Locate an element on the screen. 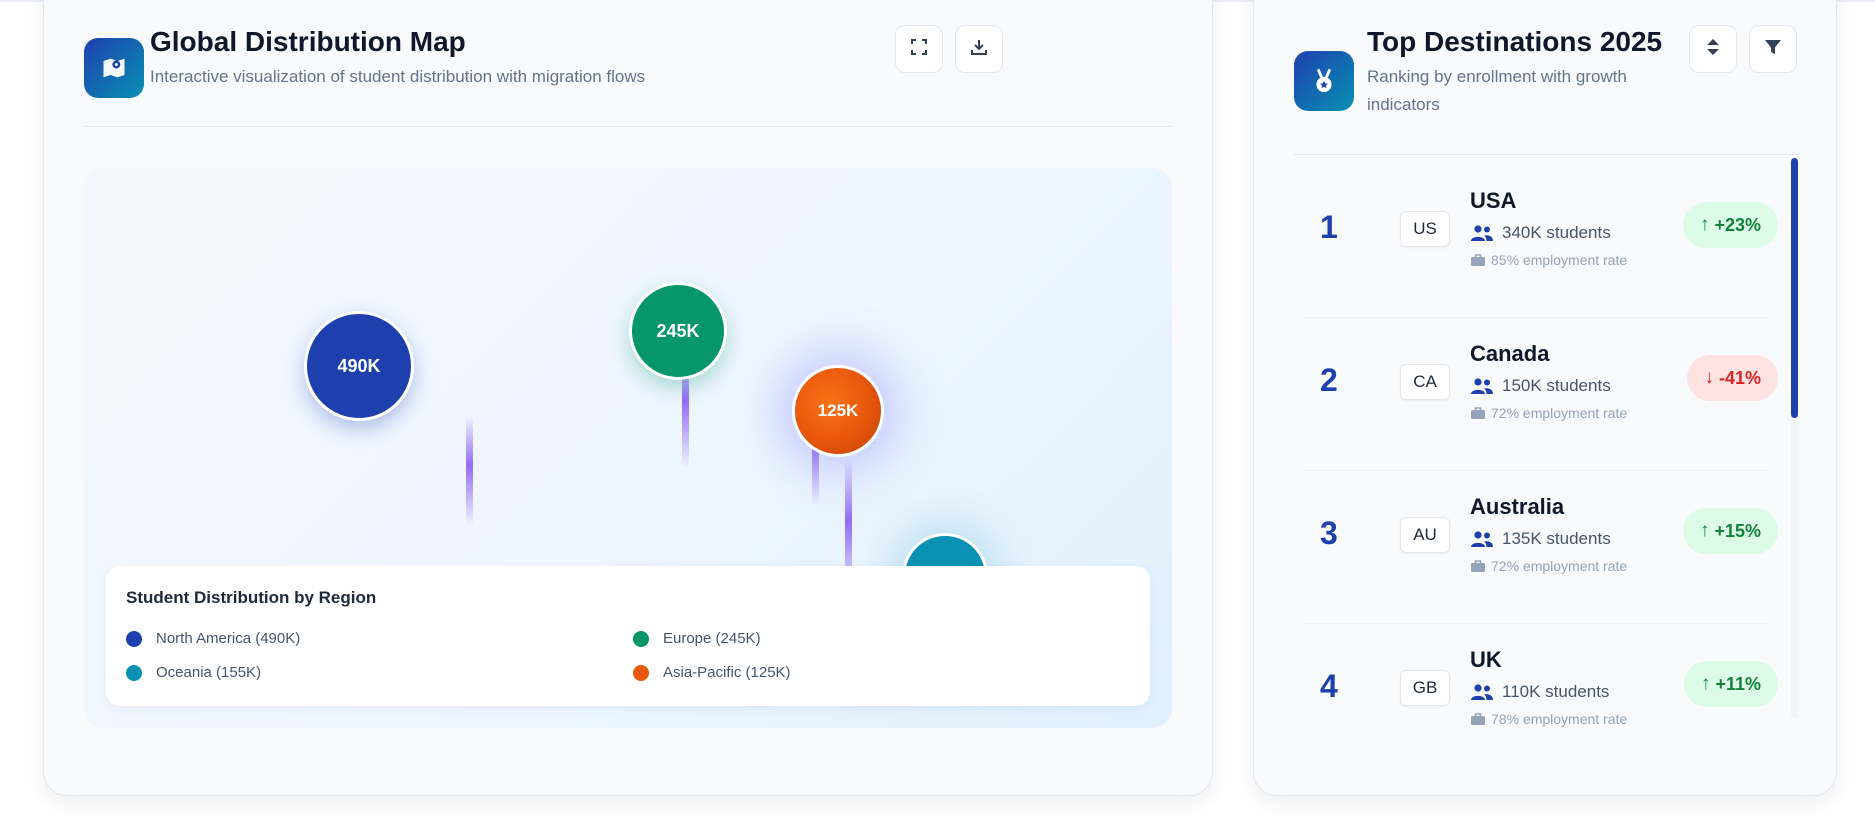  growth-badge: ↓ -41% is located at coordinates (1732, 378).